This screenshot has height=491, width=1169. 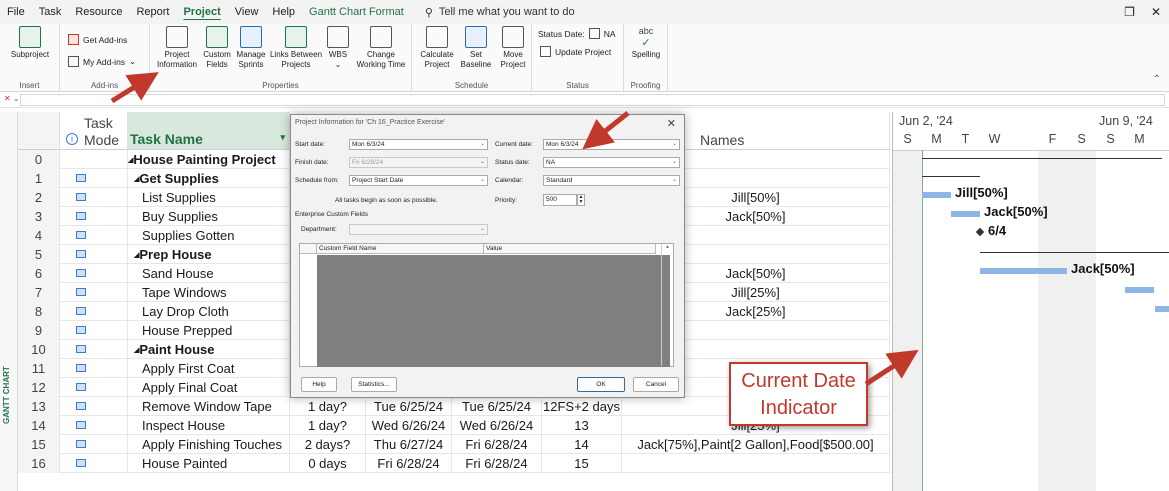 I want to click on manage-sprints-button: Manage Sprints, so click(x=251, y=48).